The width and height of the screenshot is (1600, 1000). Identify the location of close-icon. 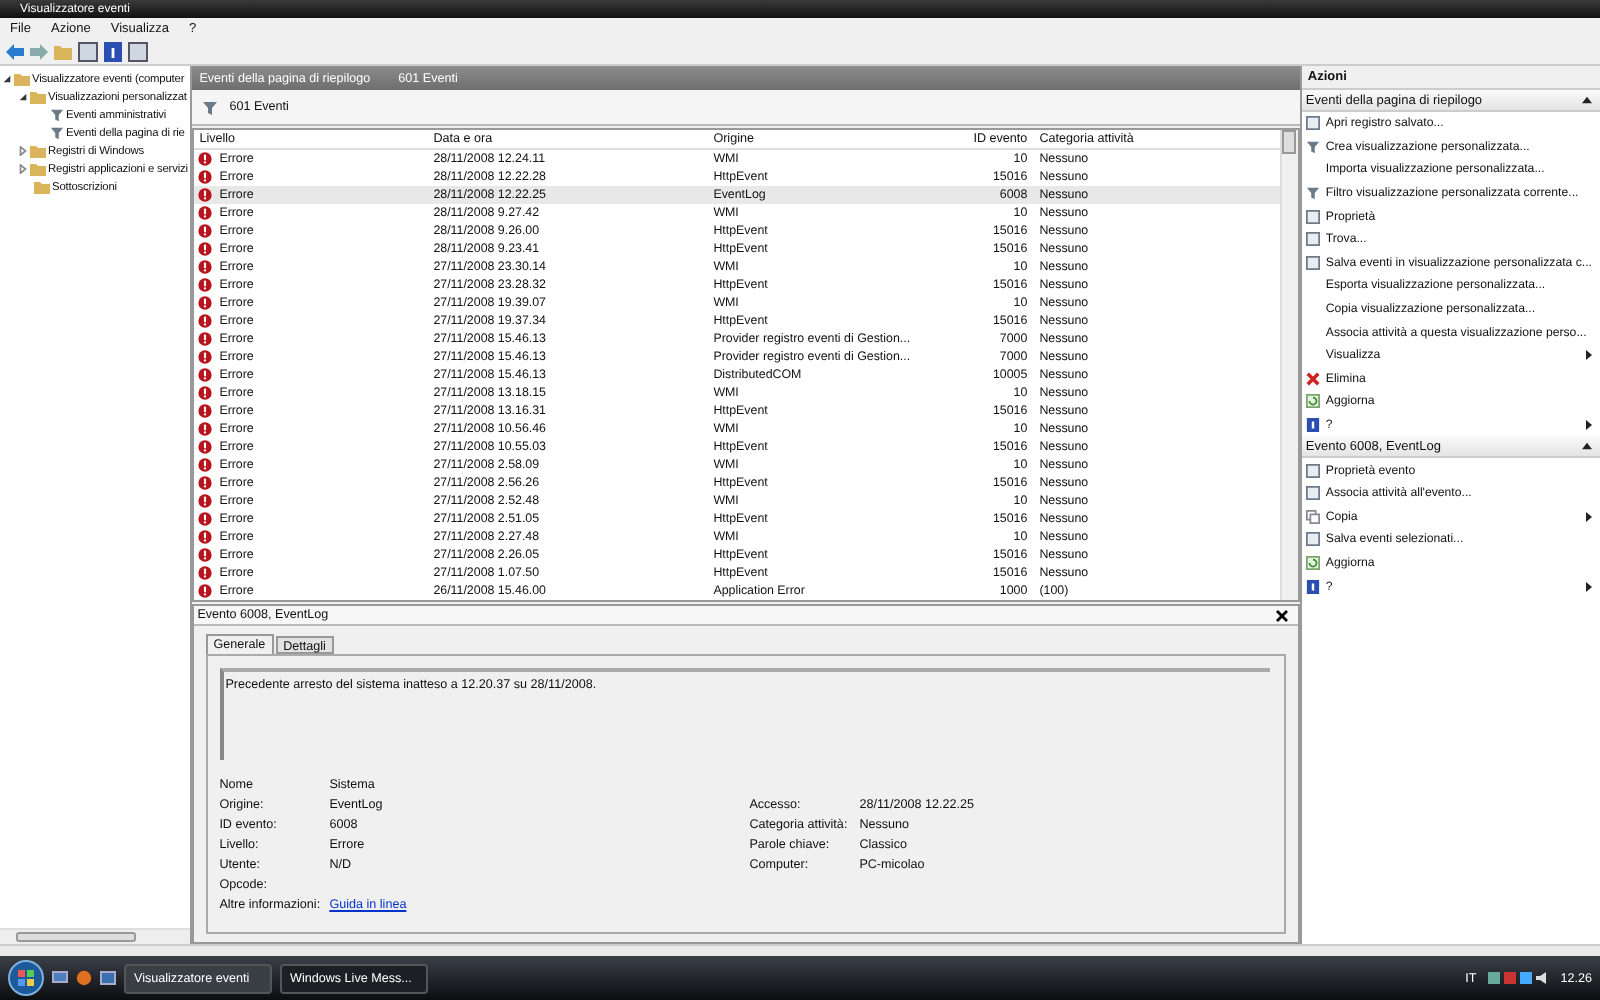
(1281, 615).